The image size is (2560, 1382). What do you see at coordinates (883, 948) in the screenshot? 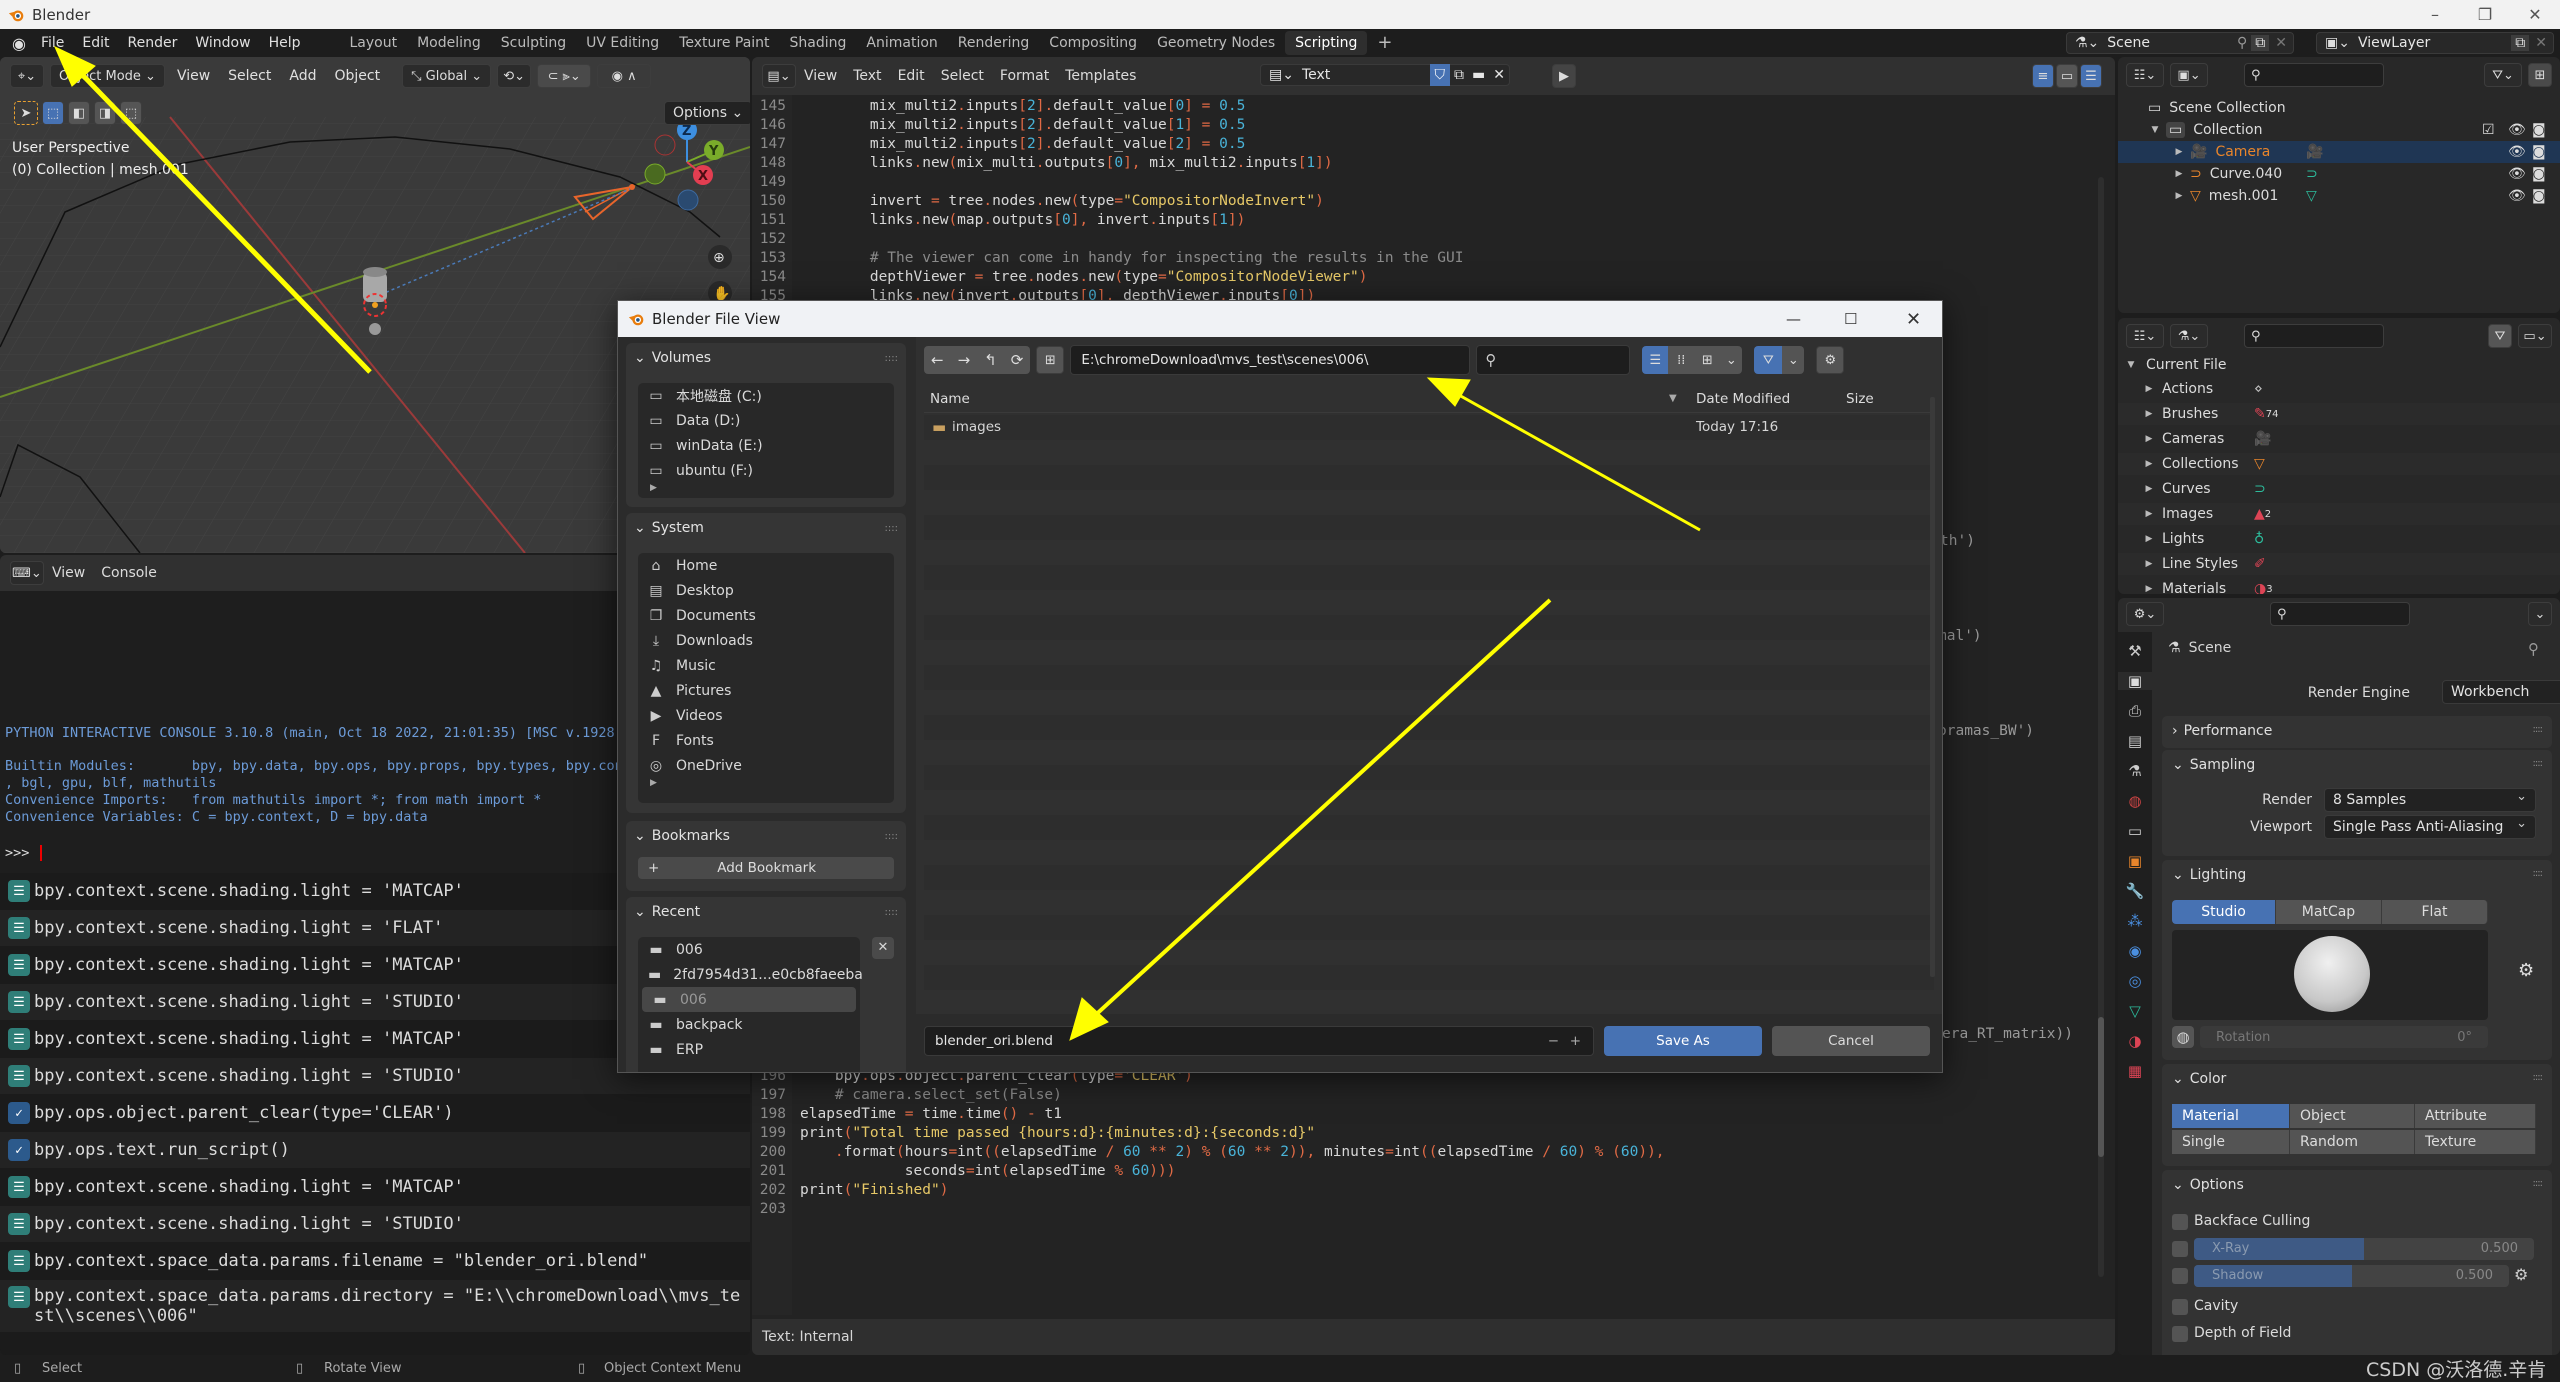
I see `clear-recent-button: ✕` at bounding box center [883, 948].